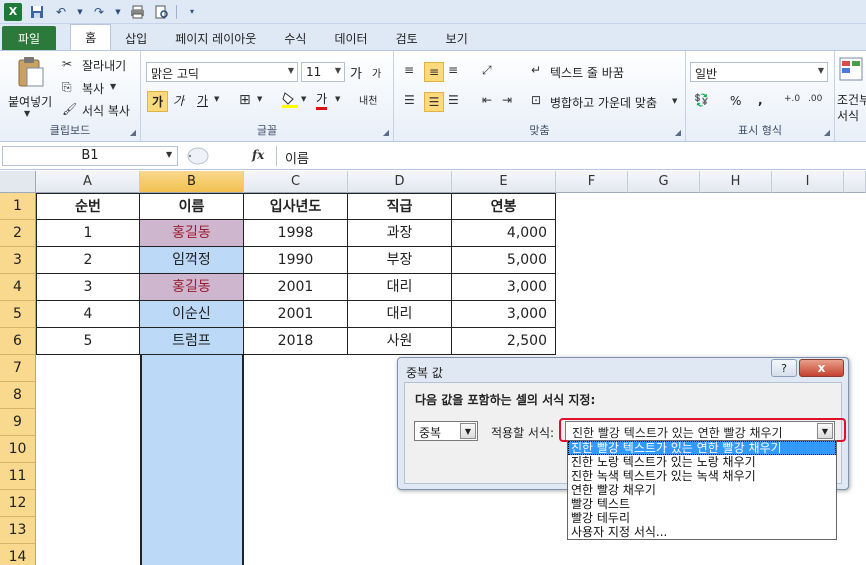  I want to click on col-header-C: C, so click(296, 182).